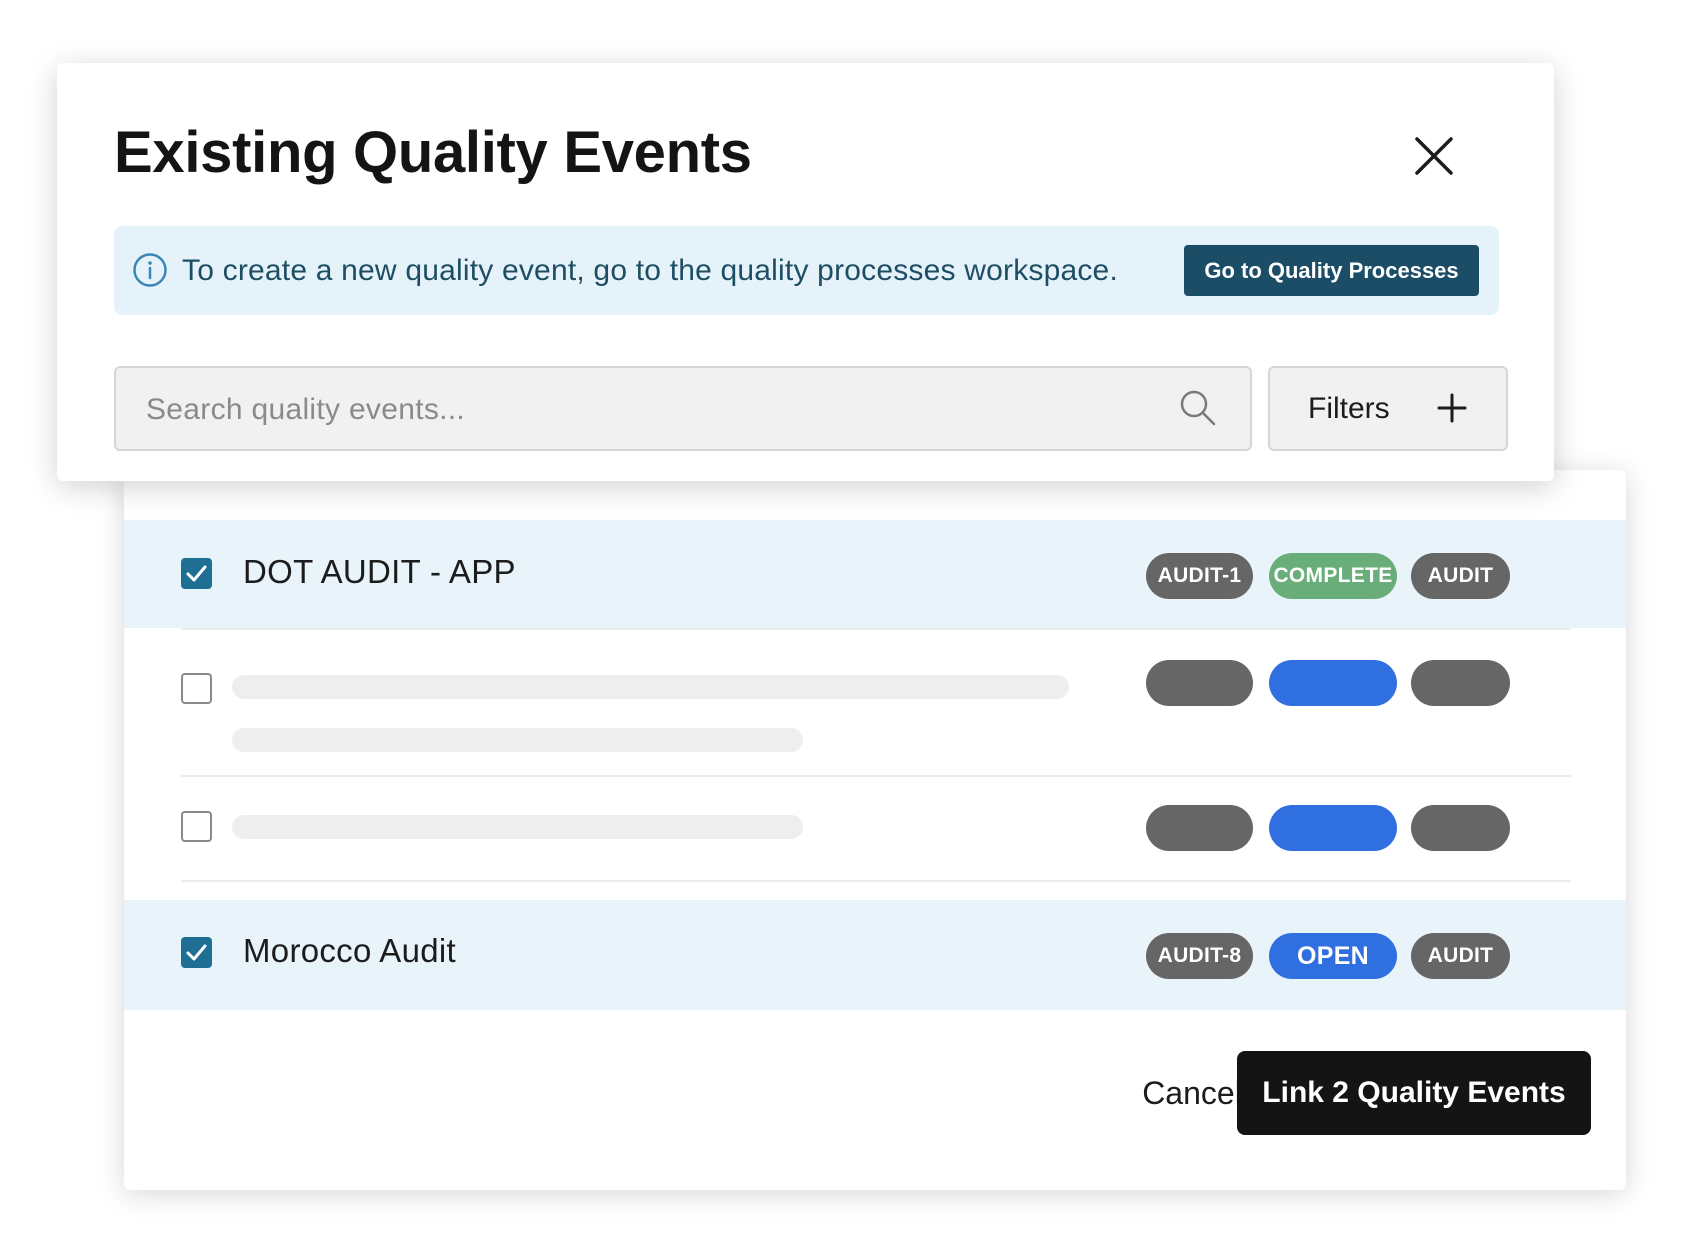  Describe the element at coordinates (150, 270) in the screenshot. I see `info-icon` at that location.